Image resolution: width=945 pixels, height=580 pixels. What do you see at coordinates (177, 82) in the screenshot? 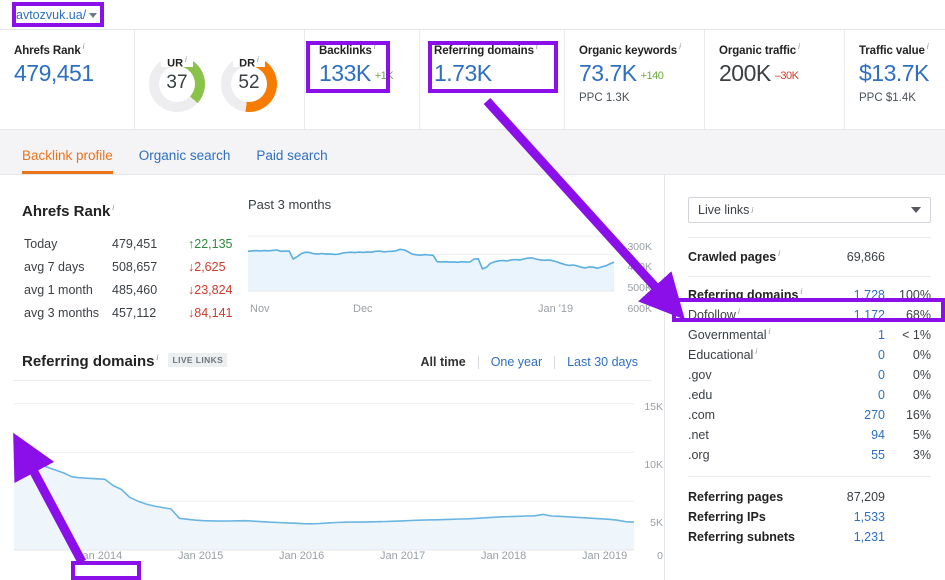
I see `ur-value: 37` at bounding box center [177, 82].